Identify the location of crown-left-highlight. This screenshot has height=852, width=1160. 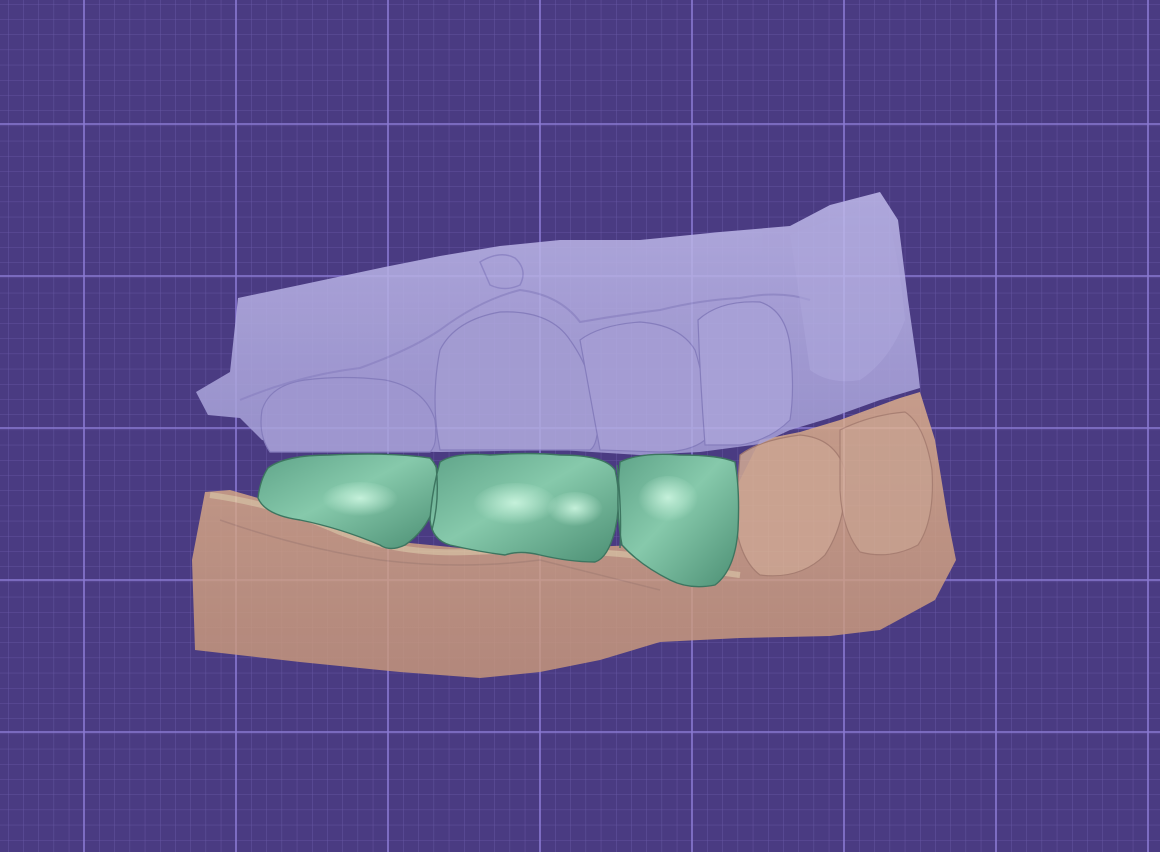
(360, 500).